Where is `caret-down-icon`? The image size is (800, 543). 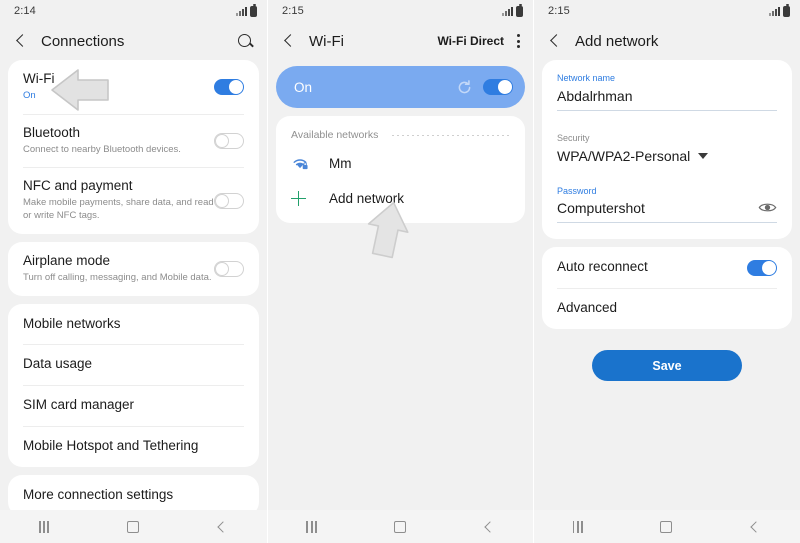
caret-down-icon is located at coordinates (703, 156).